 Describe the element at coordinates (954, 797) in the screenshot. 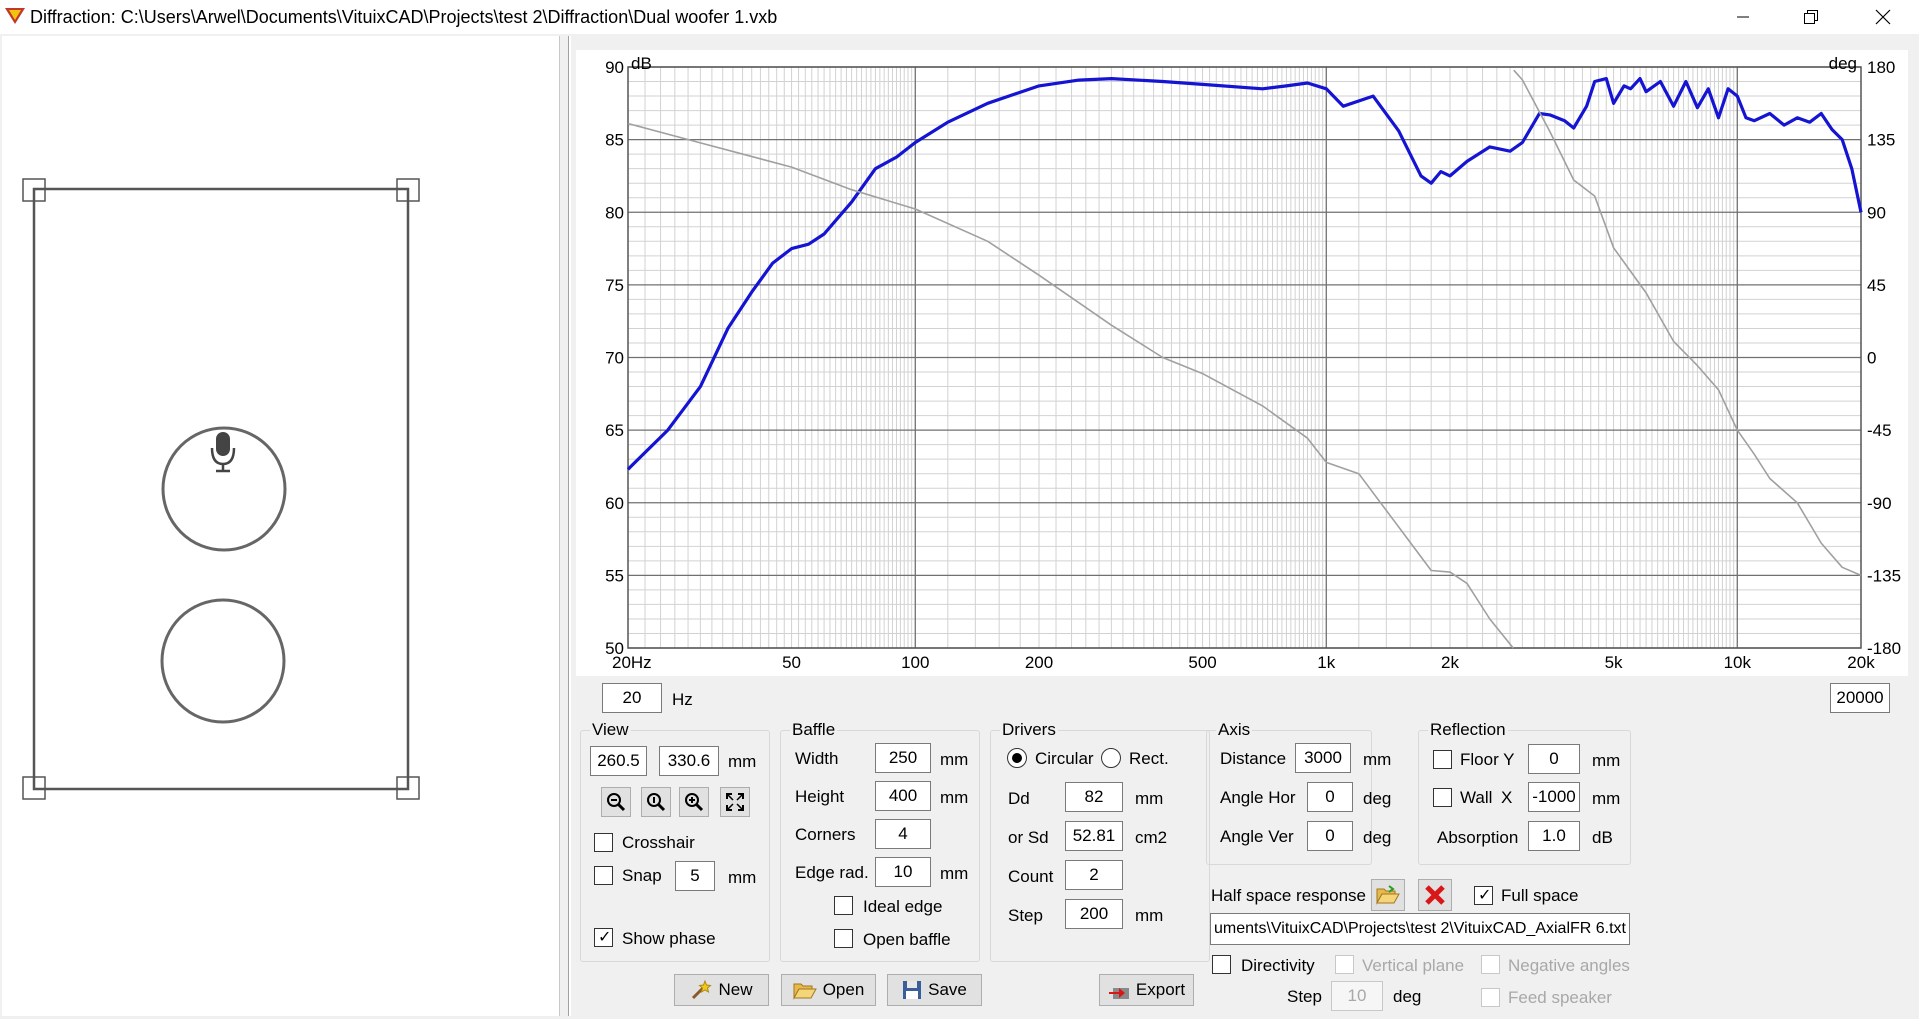

I see `height-unit-label: mm` at that location.